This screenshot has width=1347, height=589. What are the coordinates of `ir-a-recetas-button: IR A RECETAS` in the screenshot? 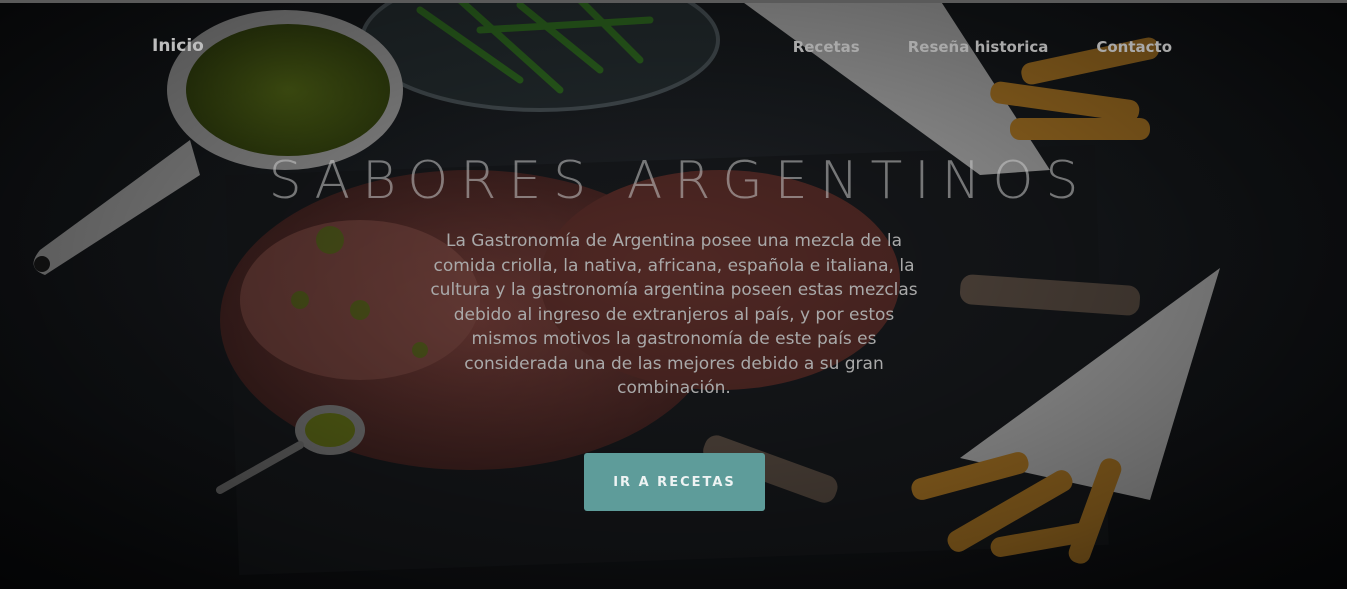 It's located at (674, 482).